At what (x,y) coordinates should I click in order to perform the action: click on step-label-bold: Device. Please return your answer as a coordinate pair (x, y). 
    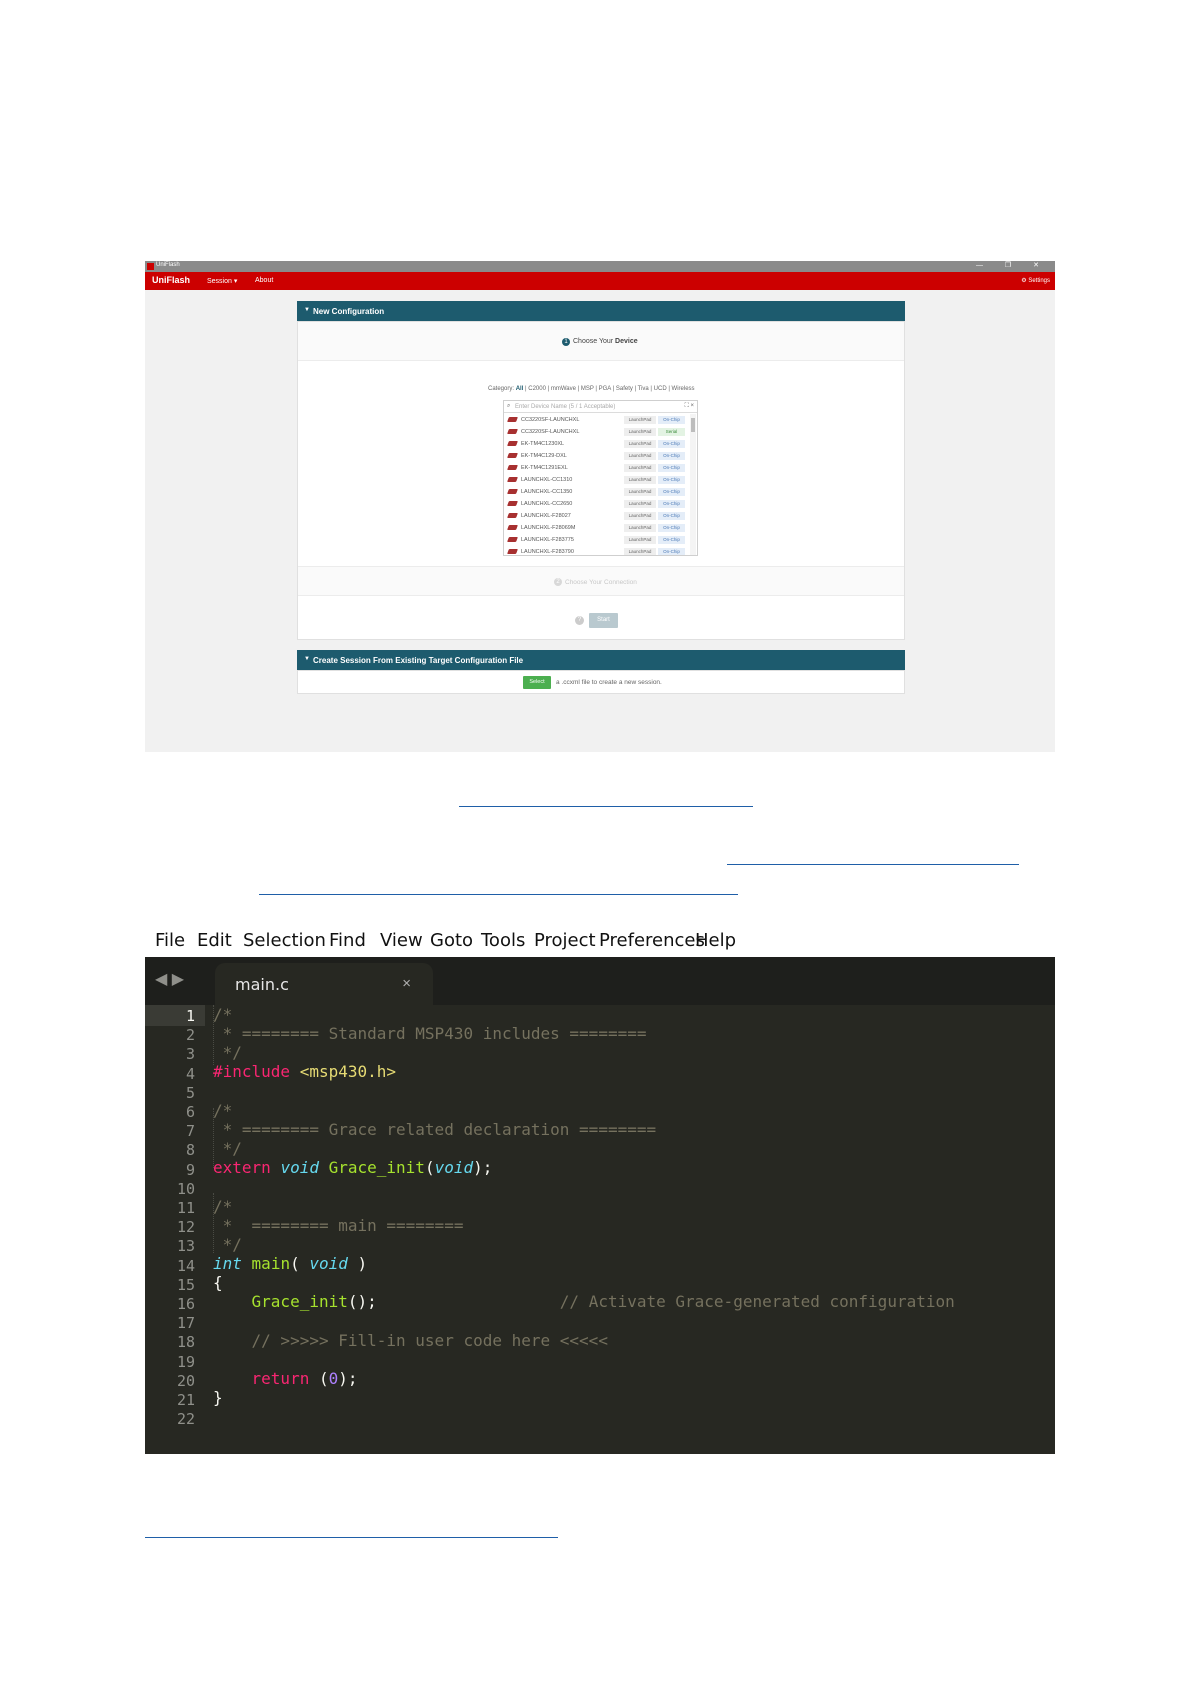
    Looking at the image, I should click on (626, 341).